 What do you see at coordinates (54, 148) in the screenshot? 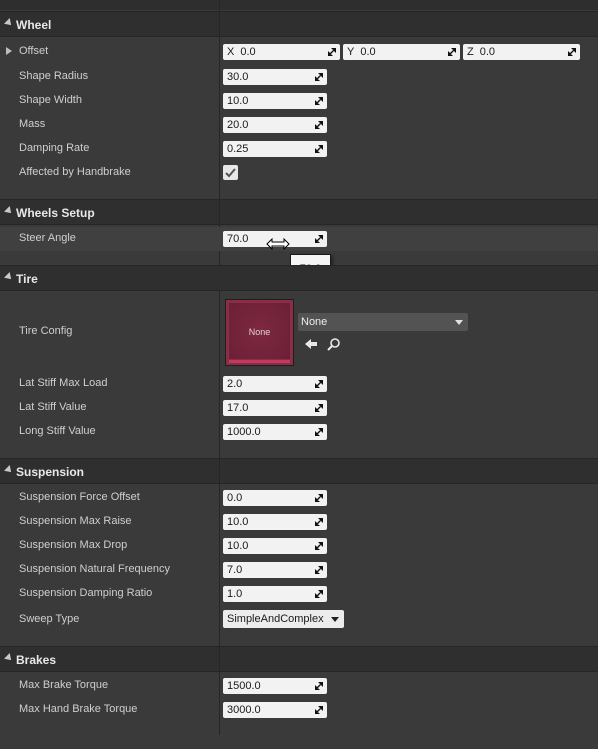
I see `property-label: Damping Rate` at bounding box center [54, 148].